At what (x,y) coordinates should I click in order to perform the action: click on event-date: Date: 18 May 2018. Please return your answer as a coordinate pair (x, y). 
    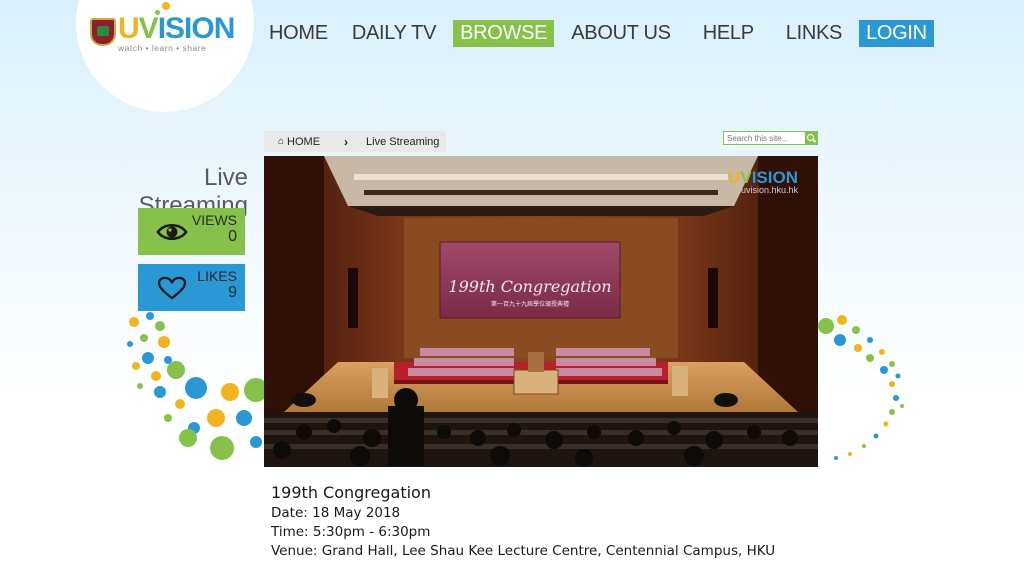
    Looking at the image, I should click on (336, 513).